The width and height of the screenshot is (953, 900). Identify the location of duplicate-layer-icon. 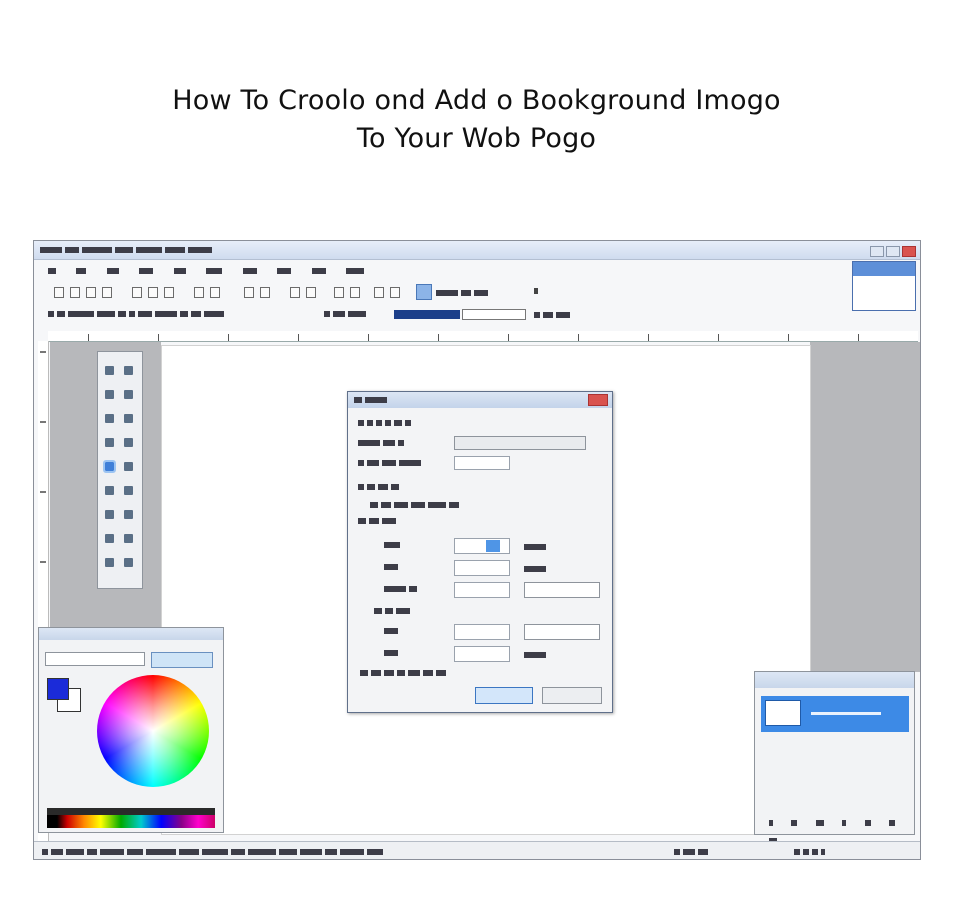
(819, 823).